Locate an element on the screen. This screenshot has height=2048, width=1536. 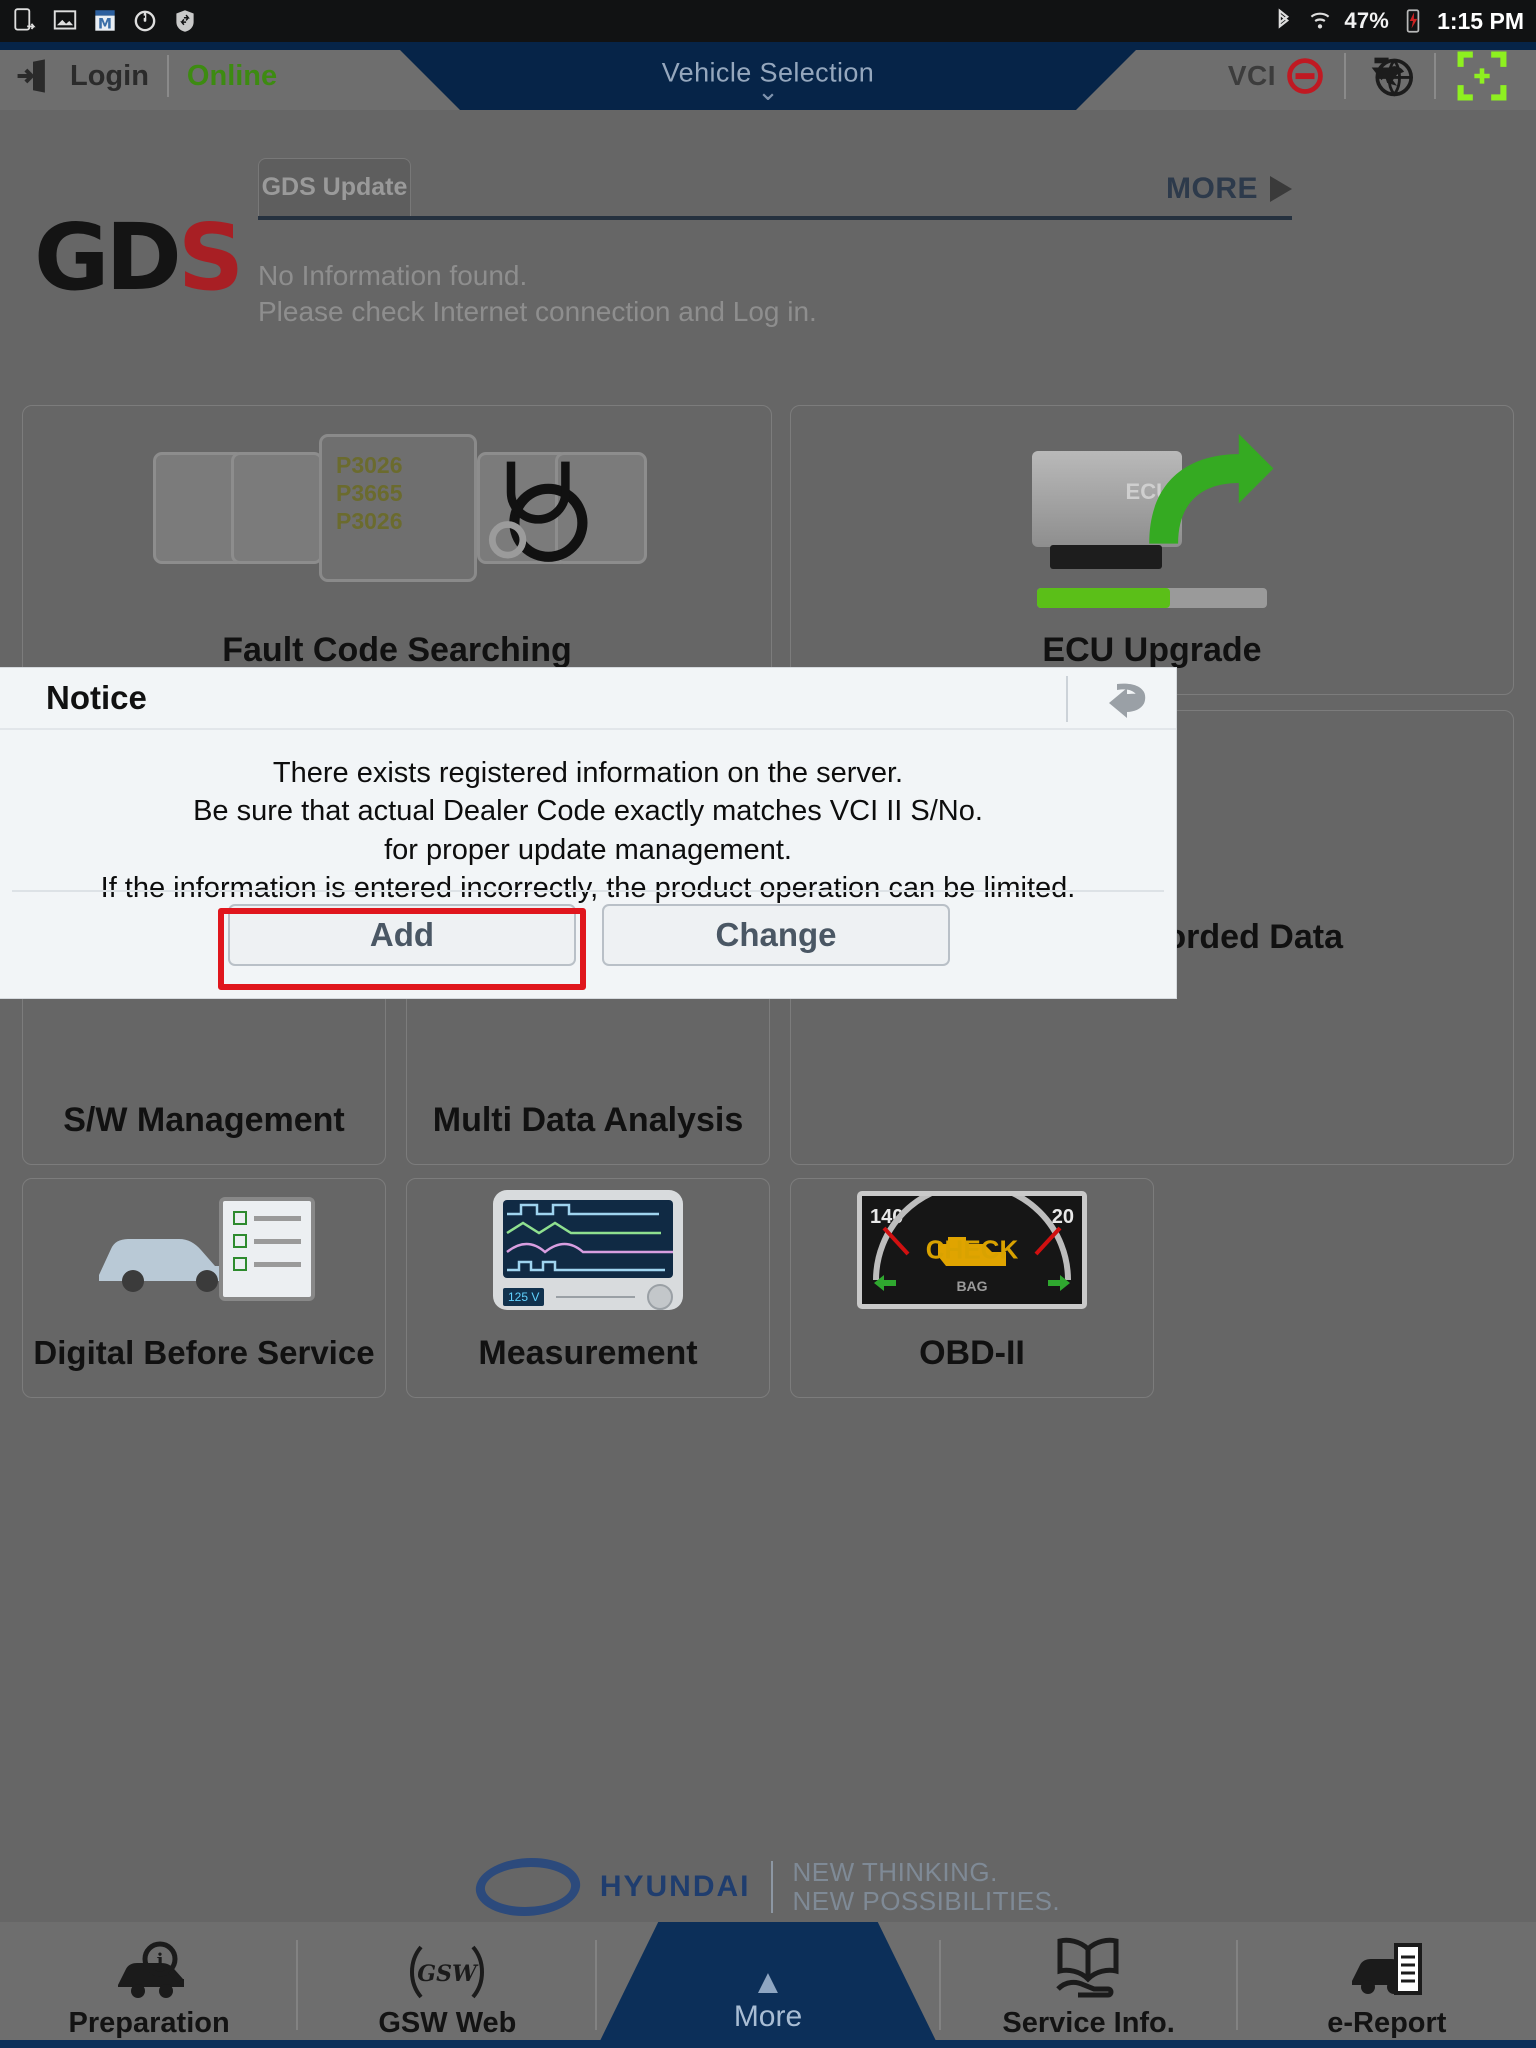
update-button is located at coordinates (1390, 76).